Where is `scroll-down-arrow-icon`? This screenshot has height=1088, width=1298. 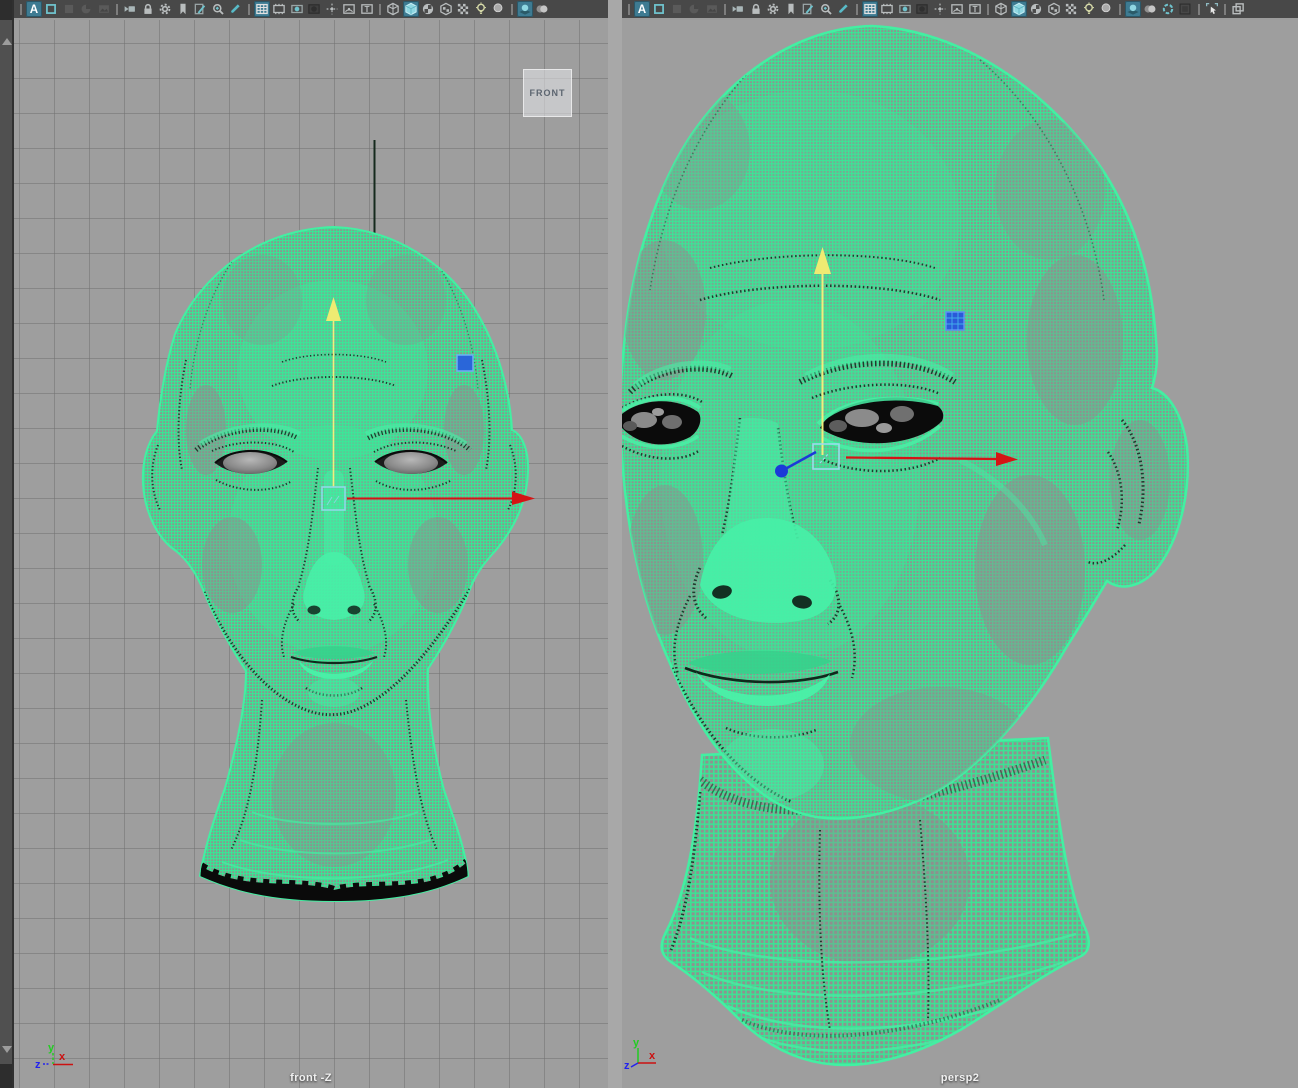 scroll-down-arrow-icon is located at coordinates (7, 1049).